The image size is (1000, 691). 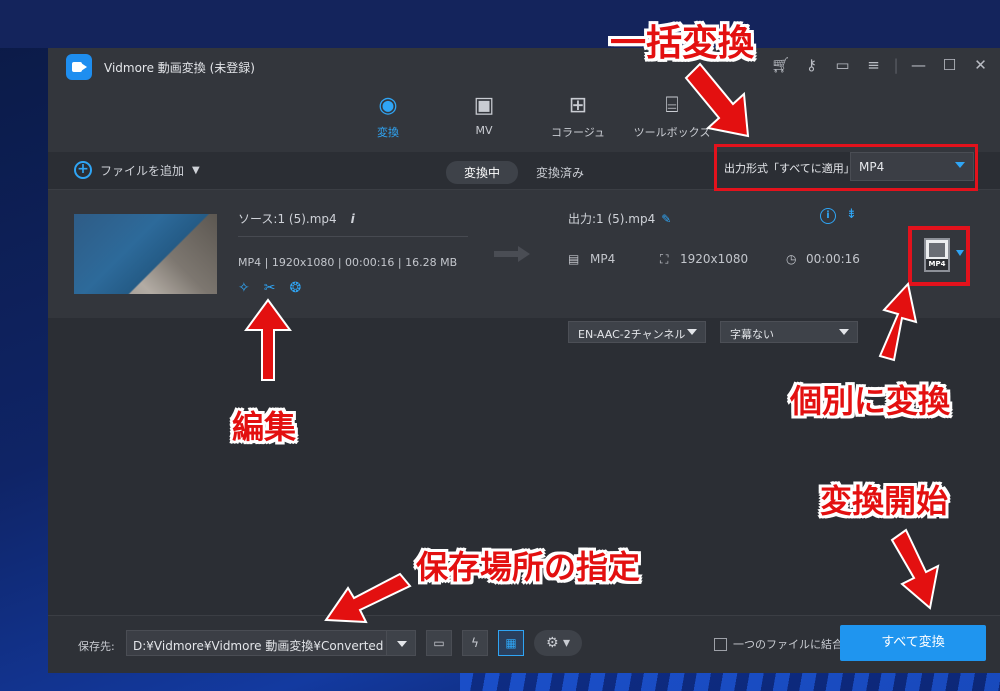 I want to click on maximize-icon: ☐, so click(x=949, y=65).